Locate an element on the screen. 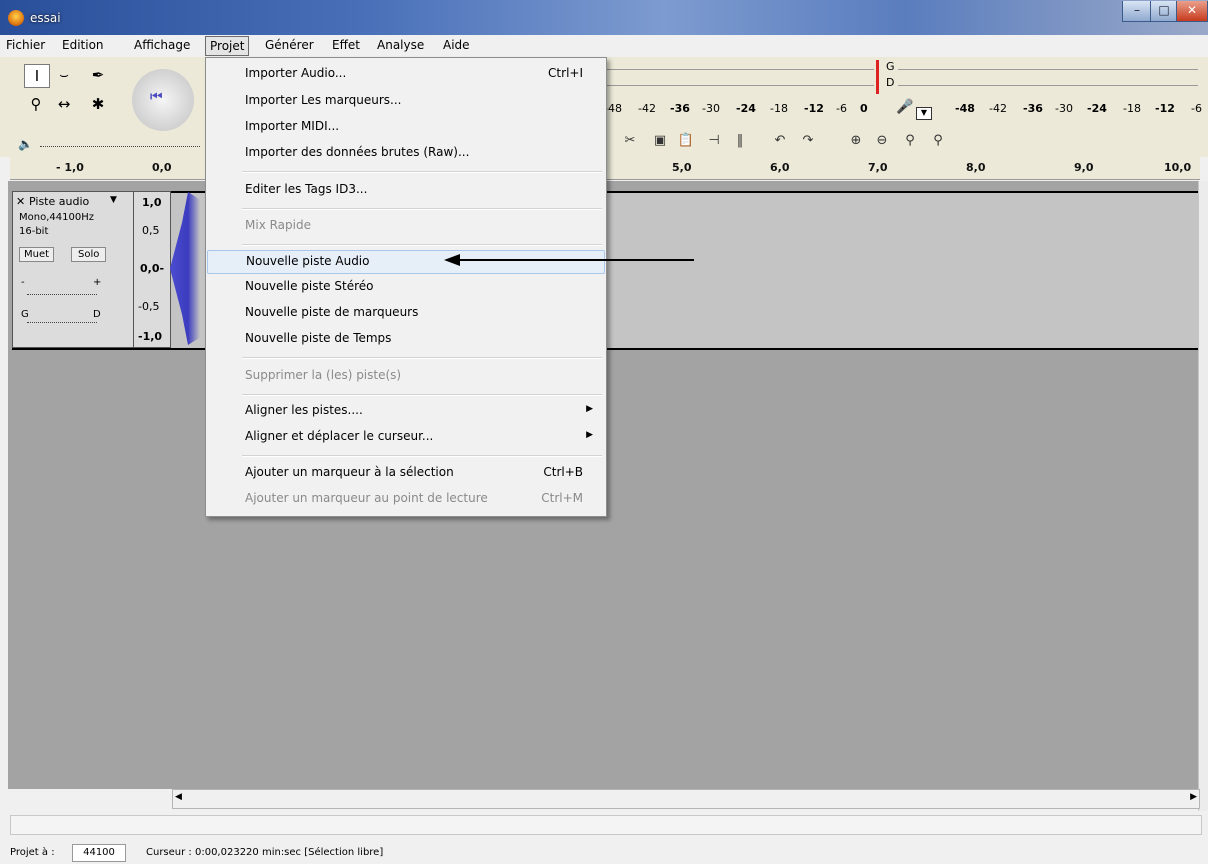 The width and height of the screenshot is (1208, 864). playback-meter is located at coordinates (739, 76).